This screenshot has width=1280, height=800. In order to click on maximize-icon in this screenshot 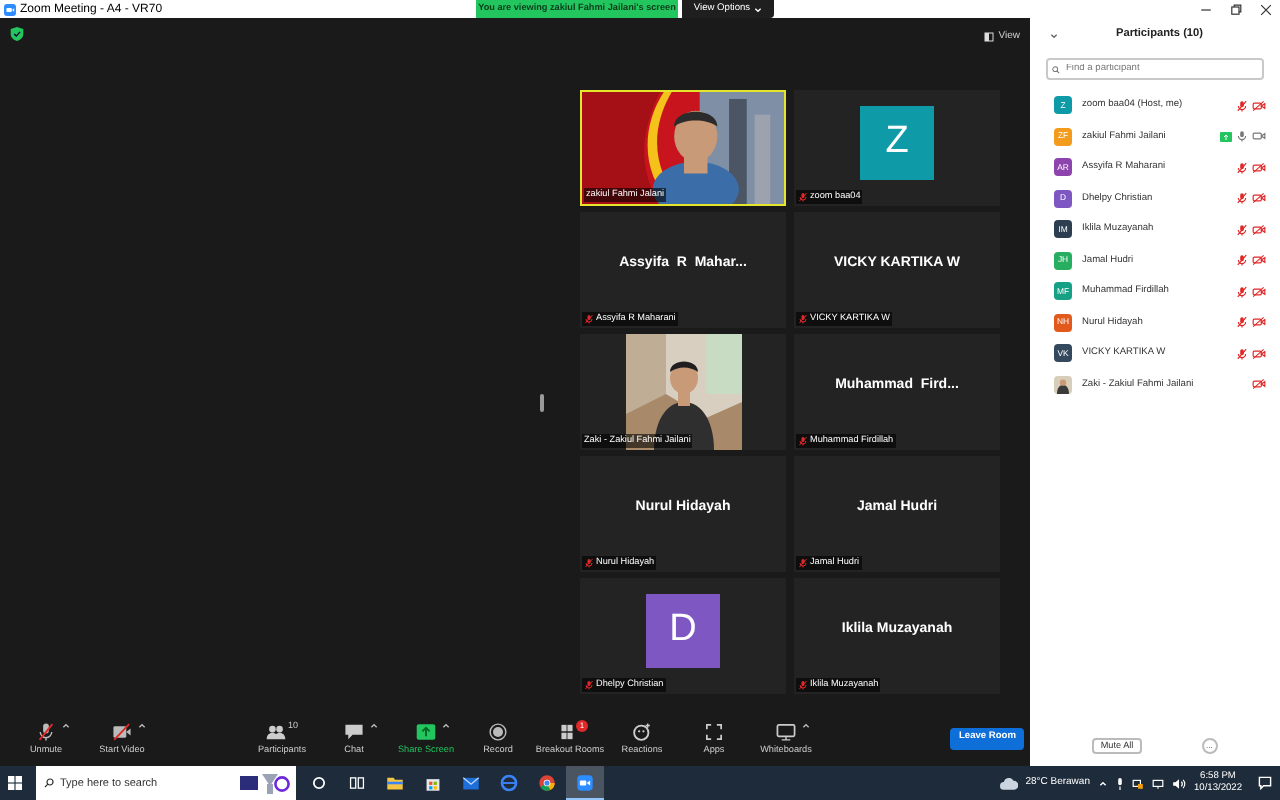, I will do `click(1236, 9)`.